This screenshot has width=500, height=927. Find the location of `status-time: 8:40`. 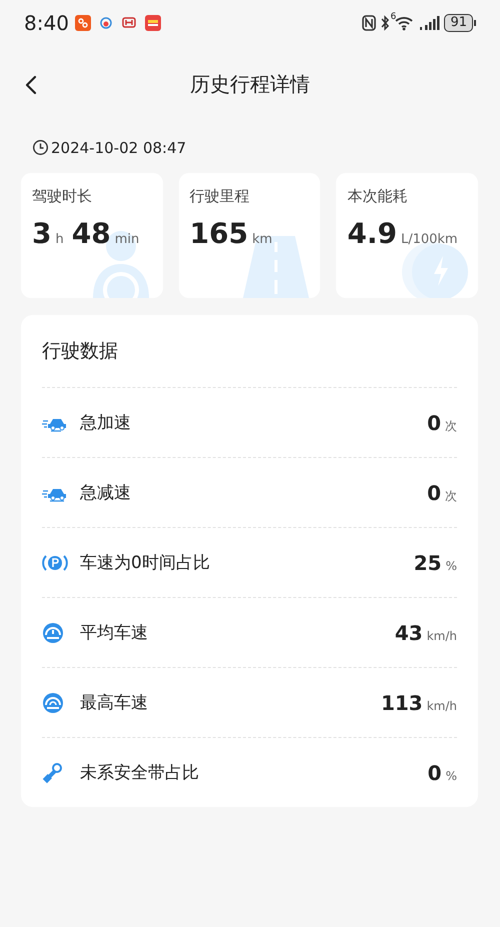

status-time: 8:40 is located at coordinates (46, 23).